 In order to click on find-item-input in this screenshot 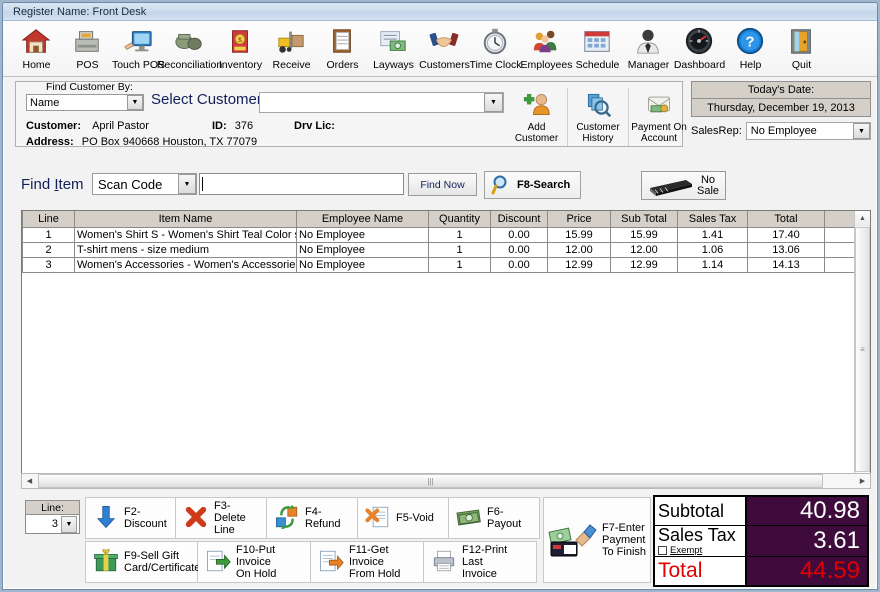, I will do `click(301, 184)`.